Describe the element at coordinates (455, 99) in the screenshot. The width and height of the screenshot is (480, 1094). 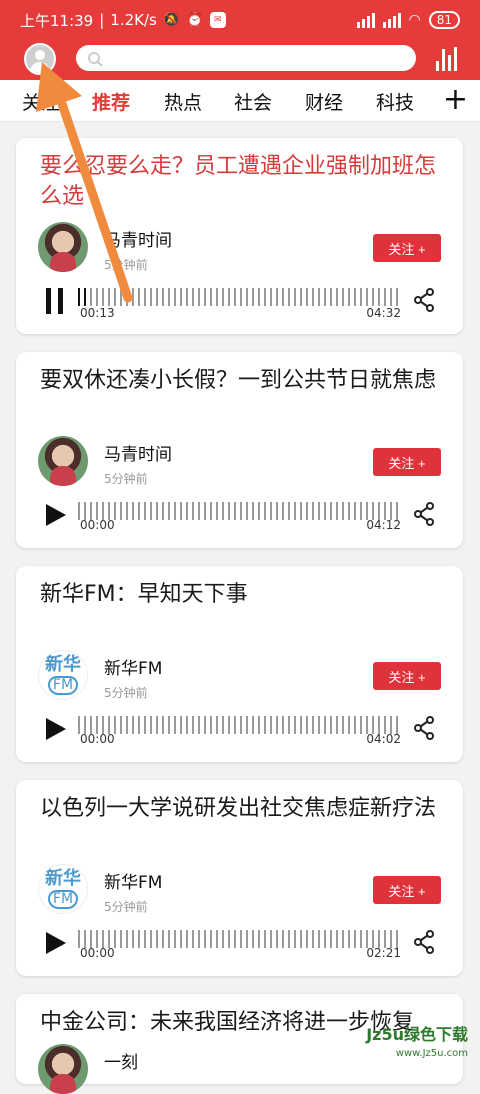
I see `add-channel-button: +` at that location.